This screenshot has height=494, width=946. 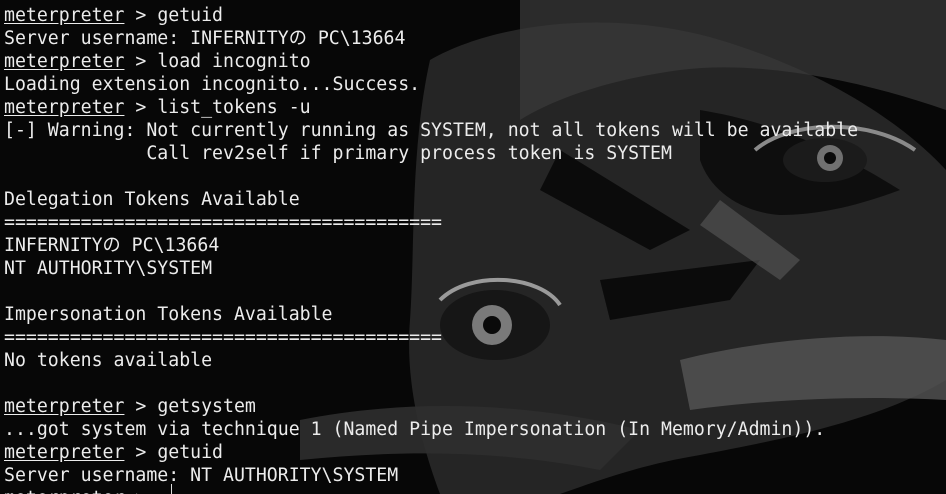 I want to click on output-line: Server username: NT AUTHORITY\SYSTEM, so click(x=201, y=475).